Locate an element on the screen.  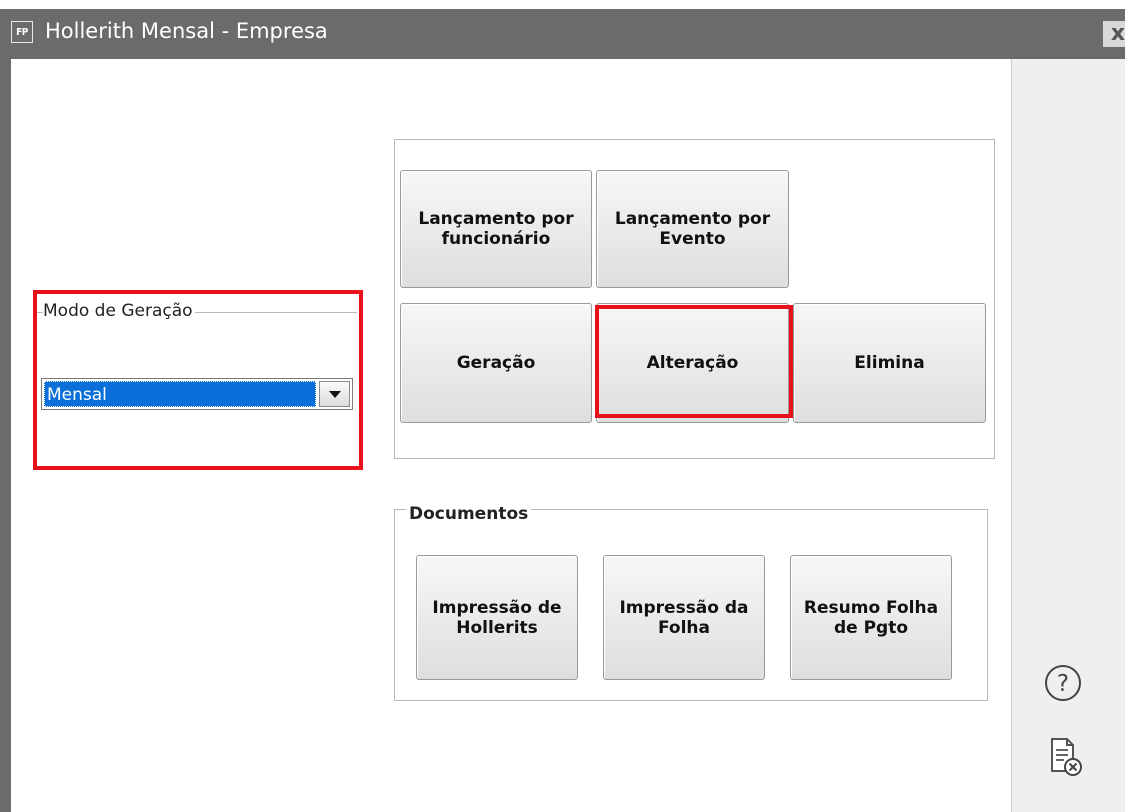
lancamento-funcionario-button: Lançamento por funcionário is located at coordinates (496, 229).